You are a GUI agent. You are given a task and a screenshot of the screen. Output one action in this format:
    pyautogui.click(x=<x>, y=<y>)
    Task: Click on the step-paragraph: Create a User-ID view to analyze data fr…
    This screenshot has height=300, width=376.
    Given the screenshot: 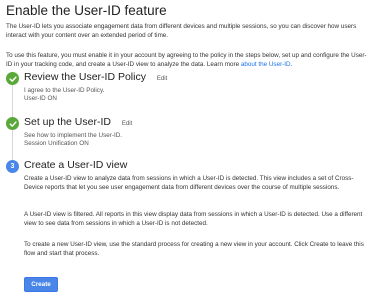 What is the action you would take?
    pyautogui.click(x=189, y=183)
    